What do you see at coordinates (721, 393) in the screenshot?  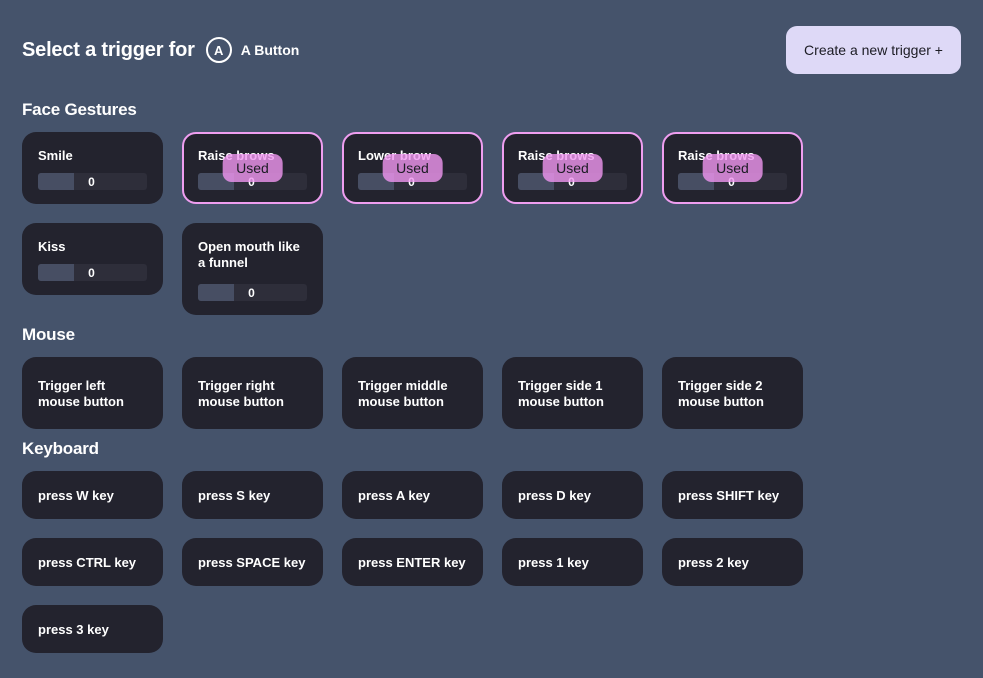 I see `trigger-card-label: Trigger side 2 mouse button` at bounding box center [721, 393].